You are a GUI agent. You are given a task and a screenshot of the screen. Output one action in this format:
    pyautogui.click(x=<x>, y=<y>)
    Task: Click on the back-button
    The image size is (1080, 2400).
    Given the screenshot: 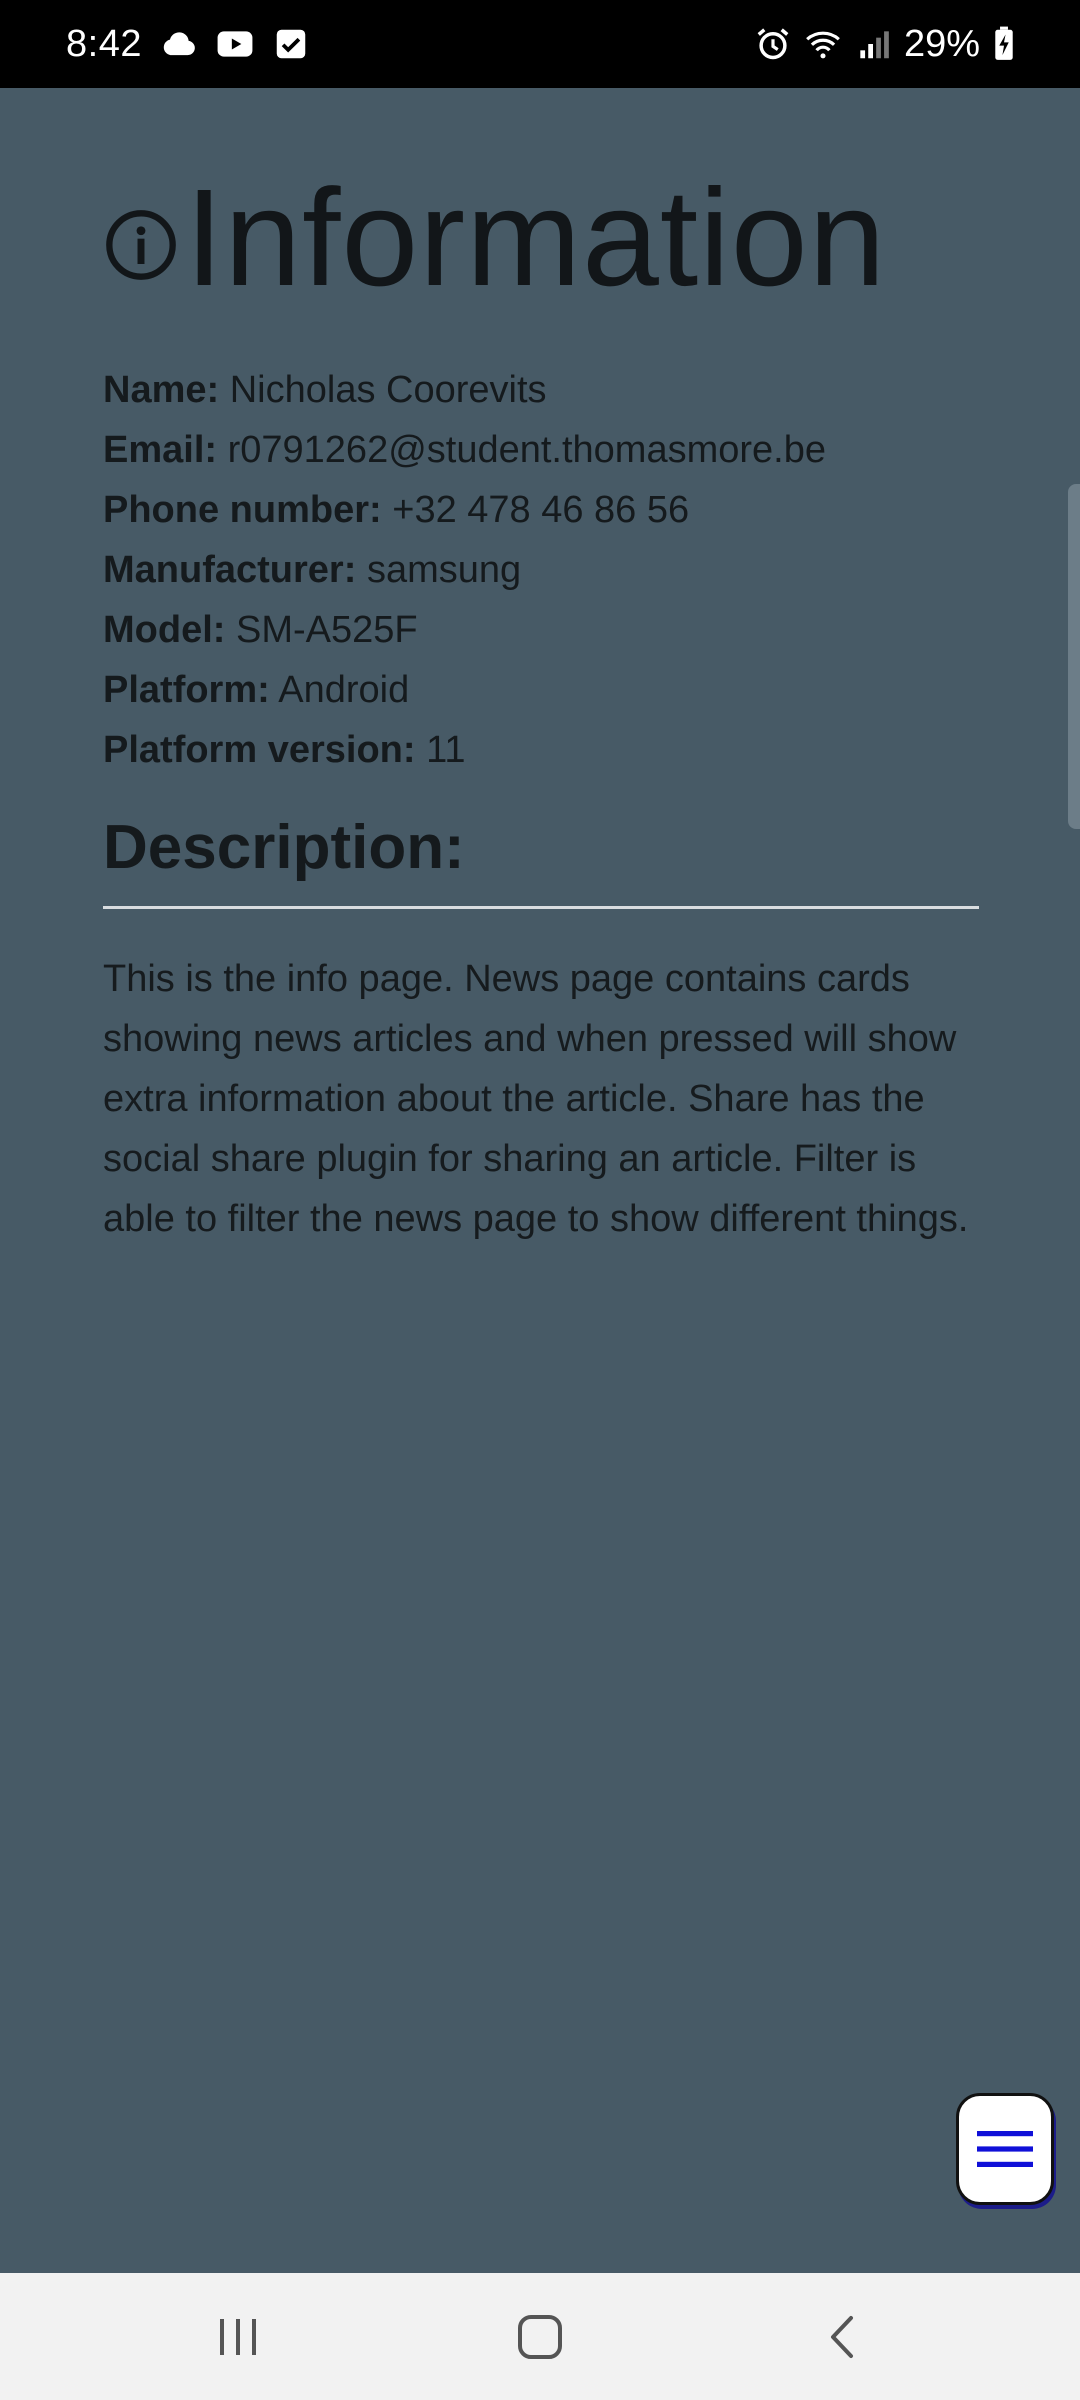 What is the action you would take?
    pyautogui.click(x=842, y=2336)
    